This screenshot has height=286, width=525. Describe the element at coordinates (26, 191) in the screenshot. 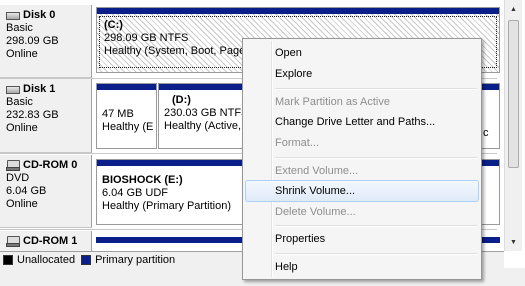

I see `disk-size: 6.04 GB` at that location.